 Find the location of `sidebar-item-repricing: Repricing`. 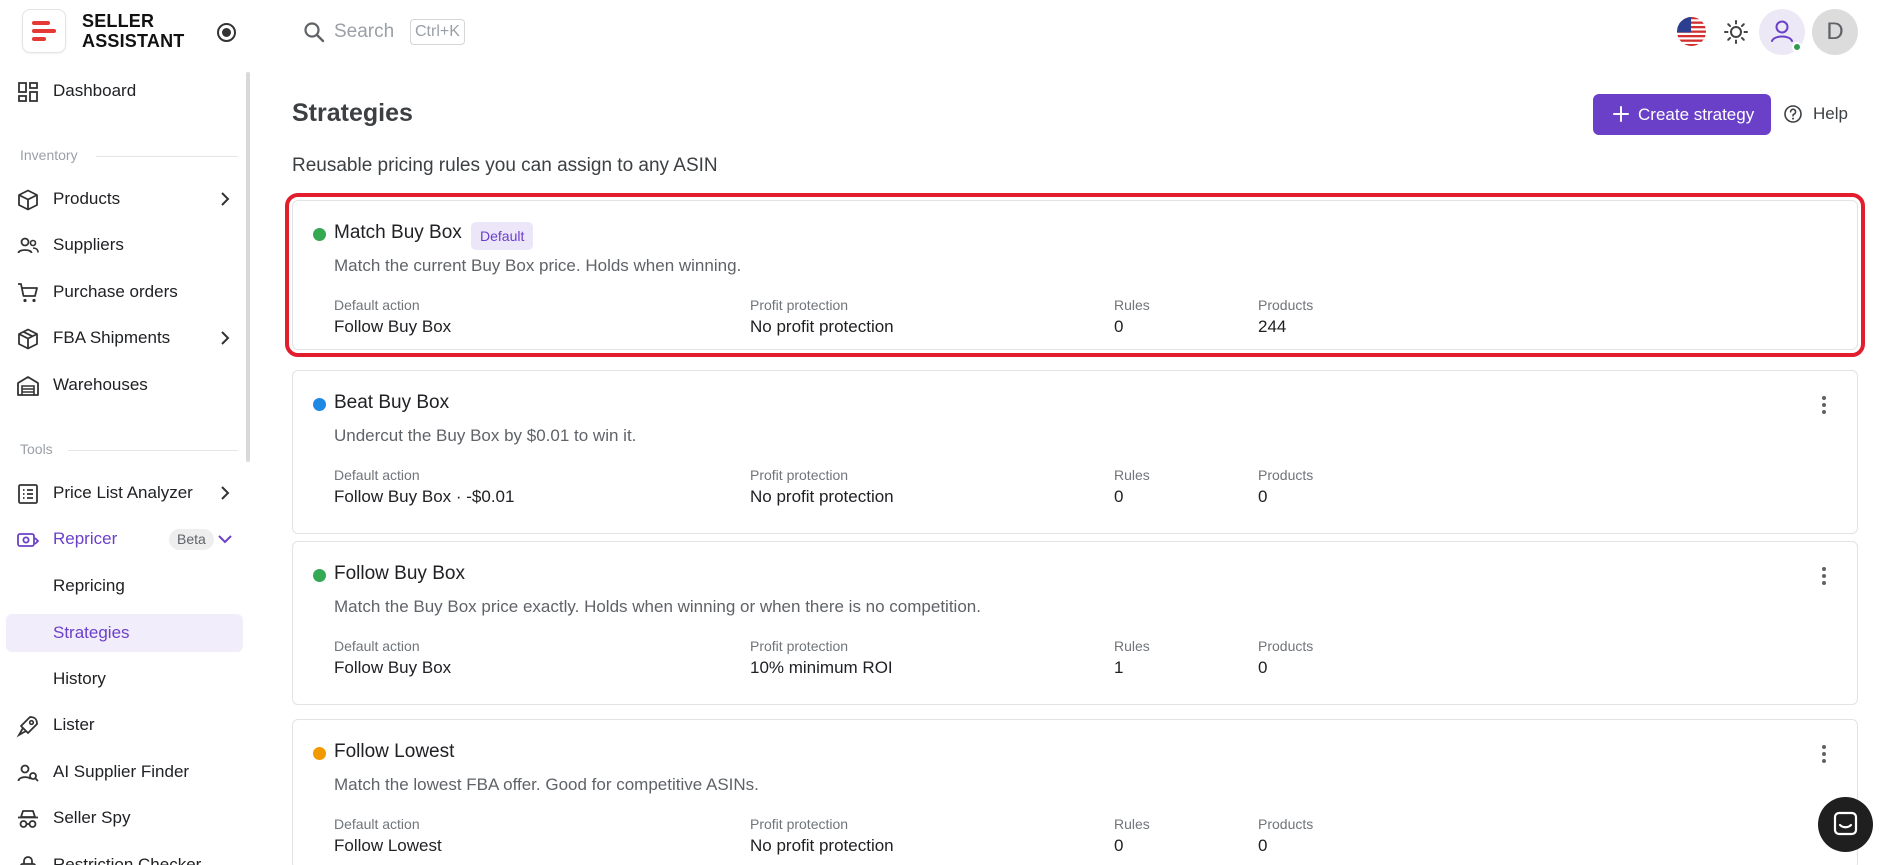

sidebar-item-repricing: Repricing is located at coordinates (124, 586).